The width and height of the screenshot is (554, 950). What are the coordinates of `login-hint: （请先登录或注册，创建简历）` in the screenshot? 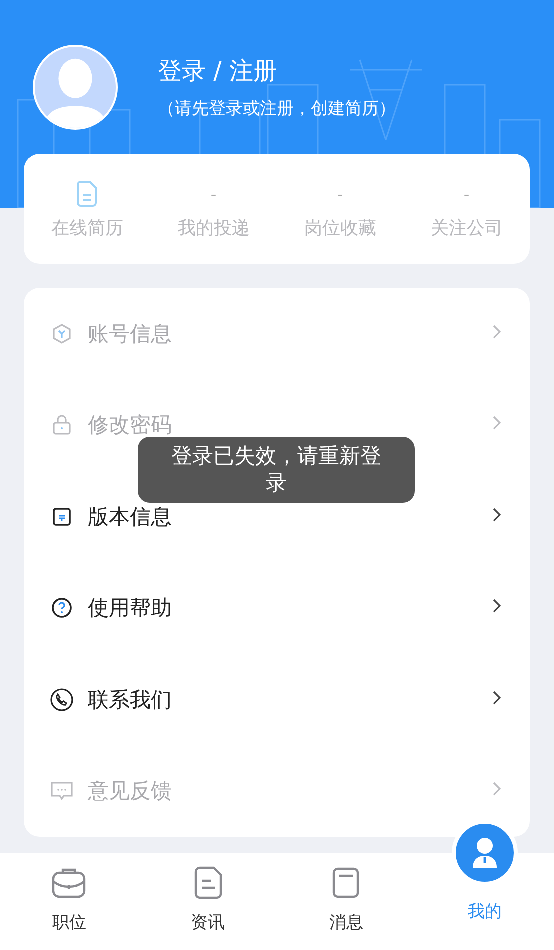 It's located at (277, 109).